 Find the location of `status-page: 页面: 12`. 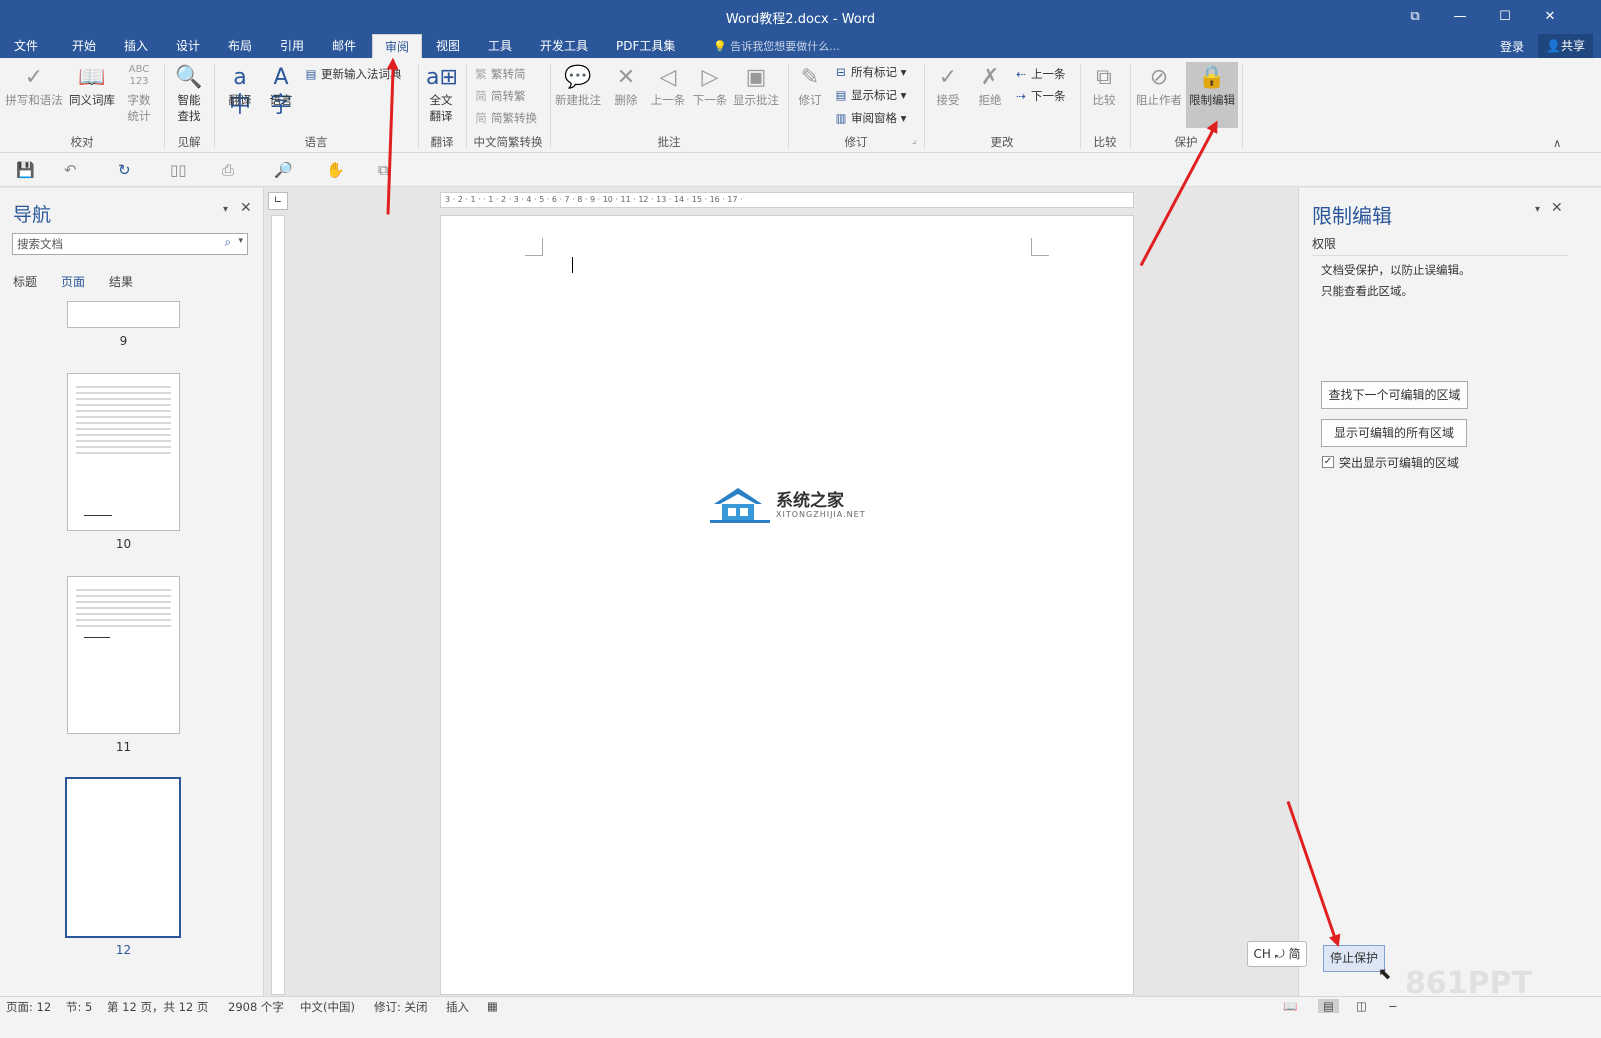

status-page: 页面: 12 is located at coordinates (28, 1007).